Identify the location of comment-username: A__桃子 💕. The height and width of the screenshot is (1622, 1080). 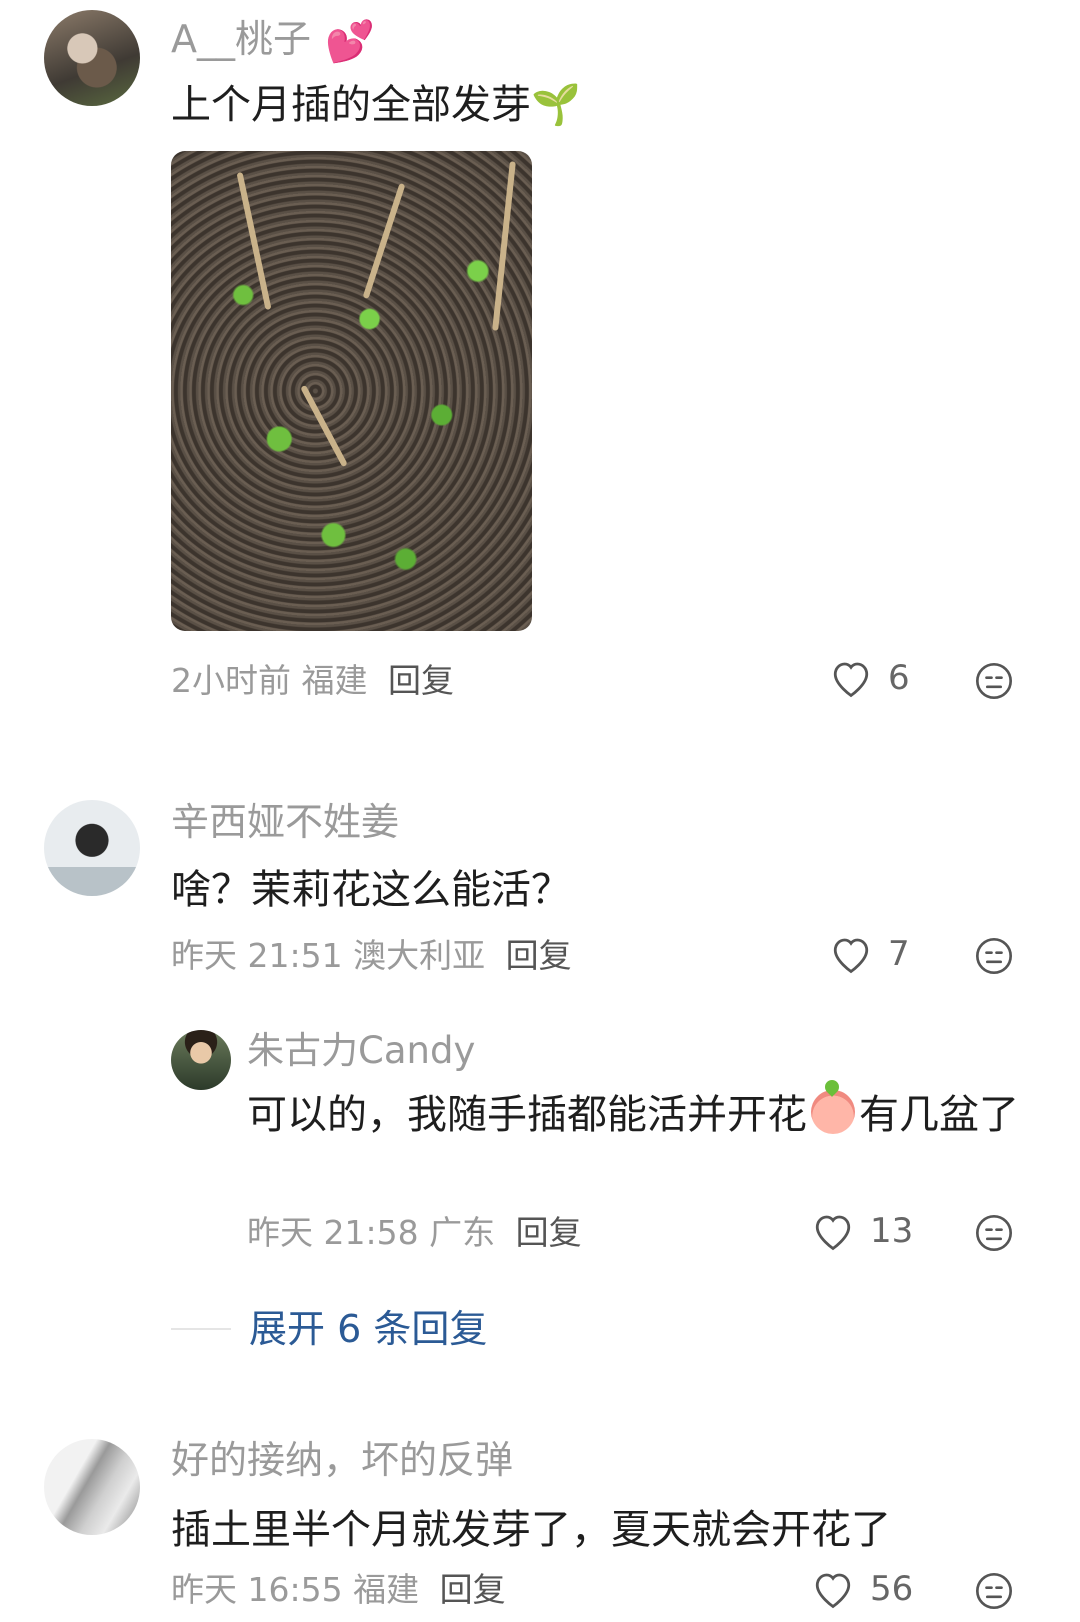
(273, 41).